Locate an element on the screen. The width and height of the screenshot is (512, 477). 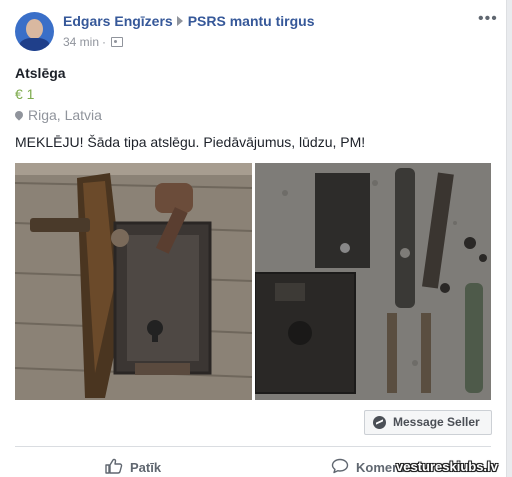
post-meta: 34 min · is located at coordinates (93, 42).